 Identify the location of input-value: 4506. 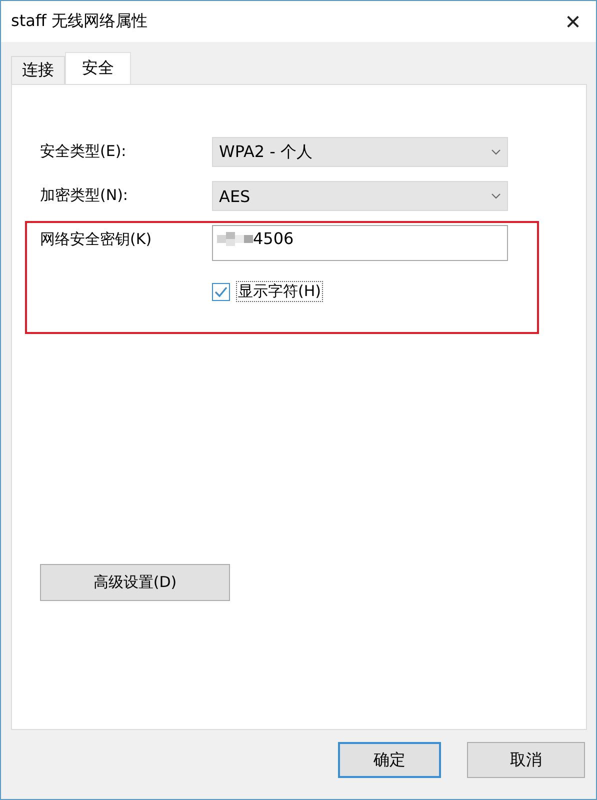
(273, 238).